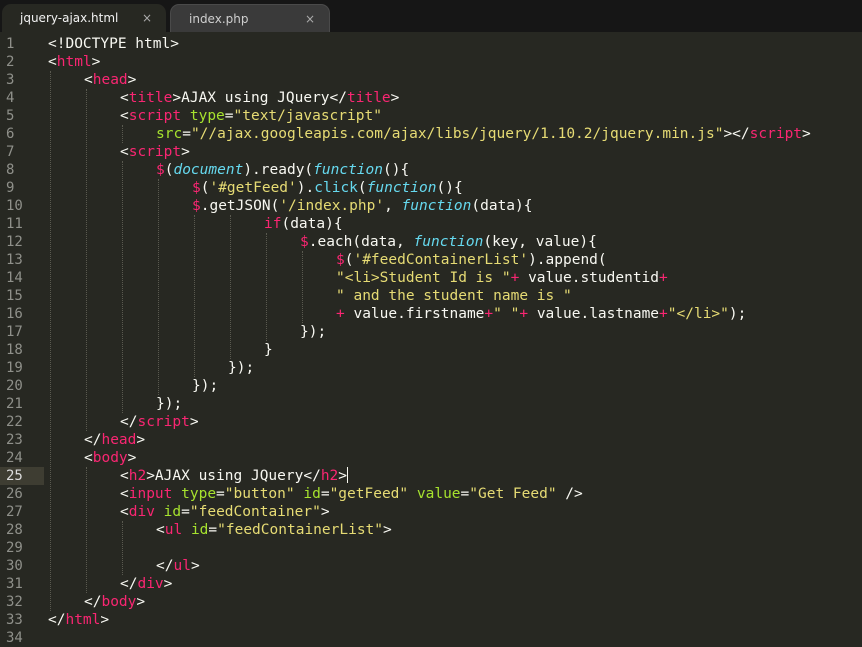 The image size is (862, 647). Describe the element at coordinates (268, 350) in the screenshot. I see `code-text: }` at that location.